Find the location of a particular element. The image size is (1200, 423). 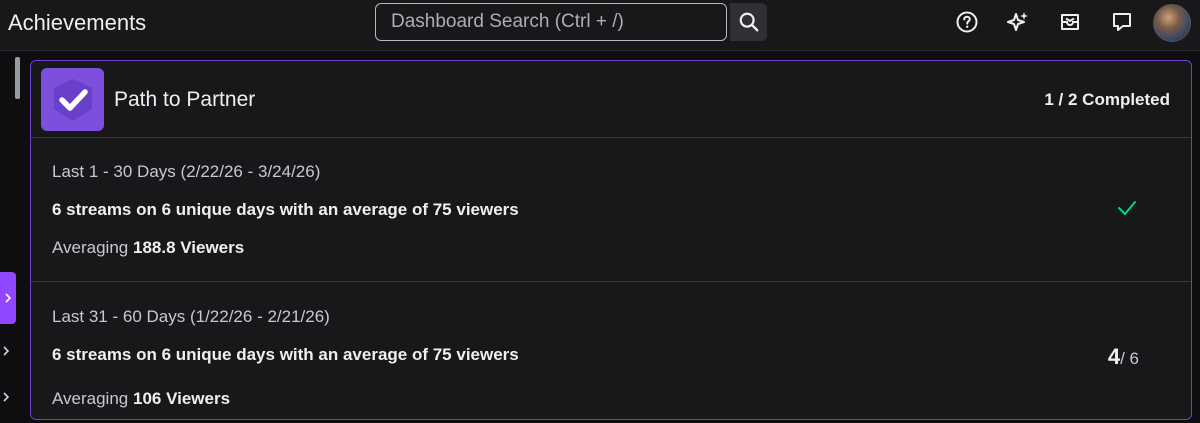

avatar is located at coordinates (1172, 23).